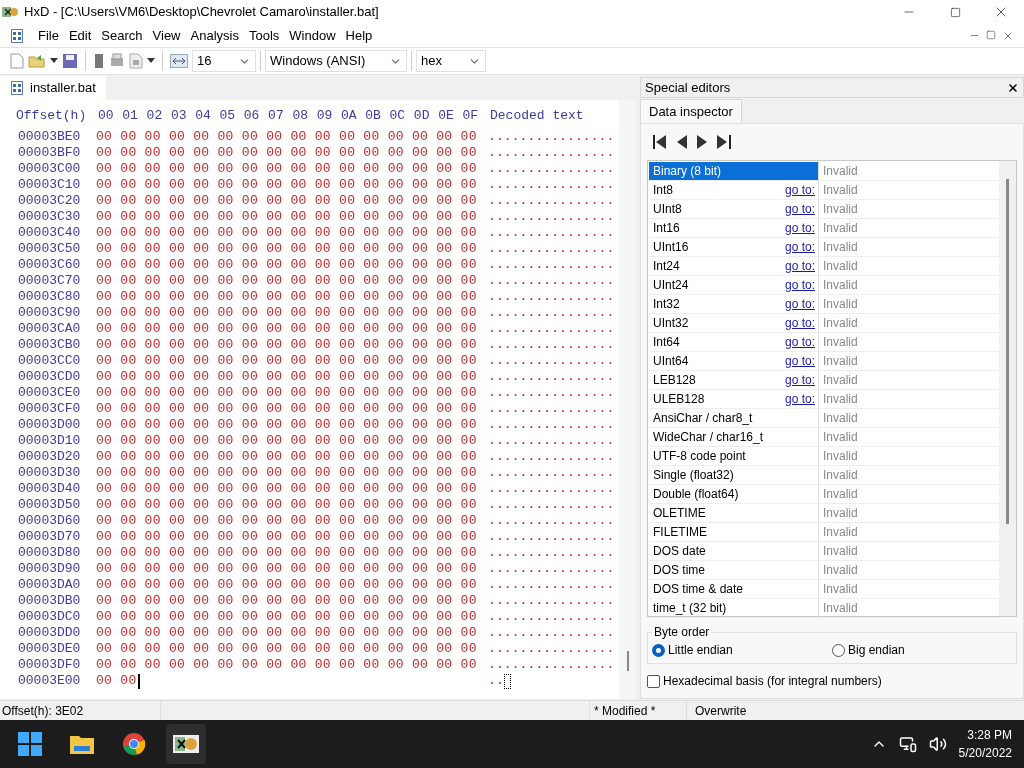 The height and width of the screenshot is (768, 1024). What do you see at coordinates (724, 142) in the screenshot?
I see `last-icon` at bounding box center [724, 142].